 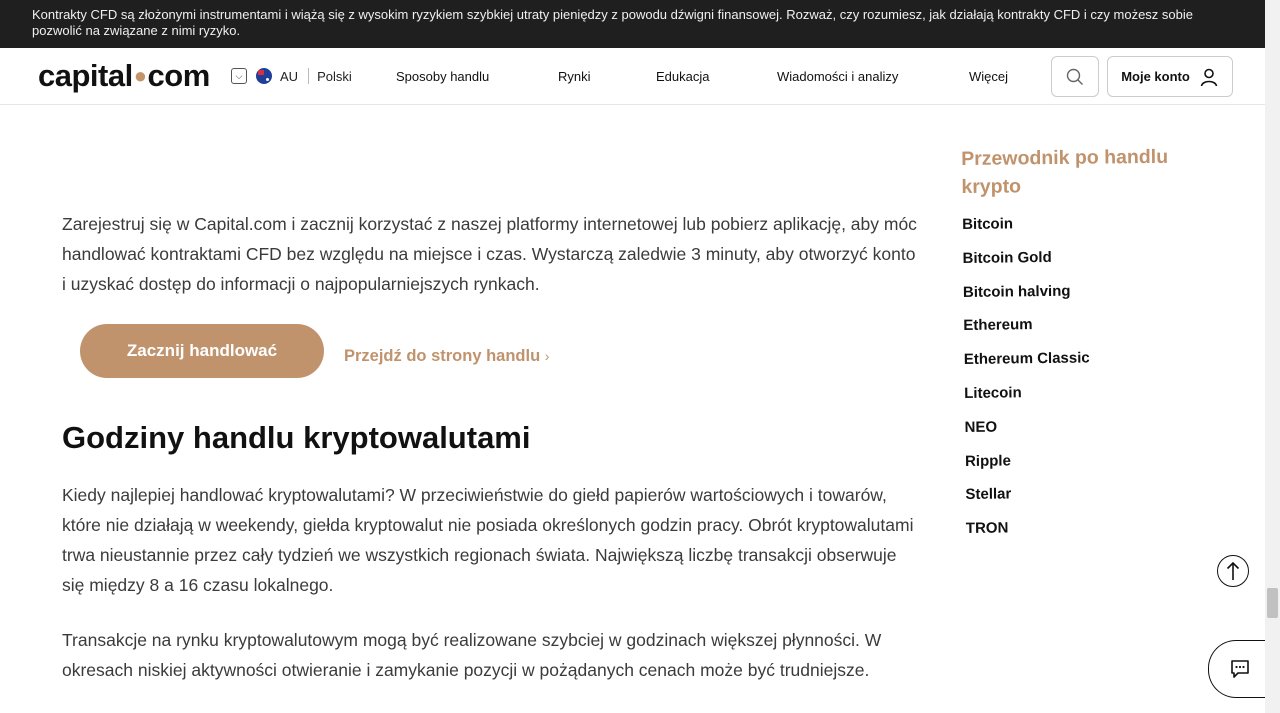 What do you see at coordinates (1026, 330) in the screenshot?
I see `sidebar-item-ethereum: Ethereum` at bounding box center [1026, 330].